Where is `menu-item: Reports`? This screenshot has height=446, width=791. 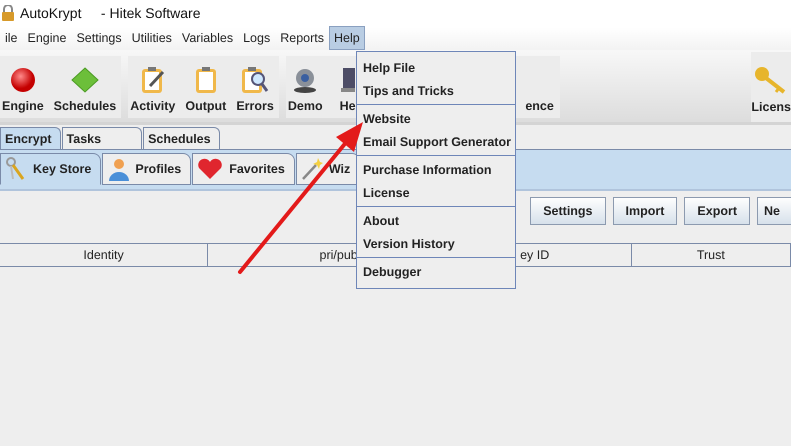
menu-item: Reports is located at coordinates (302, 38).